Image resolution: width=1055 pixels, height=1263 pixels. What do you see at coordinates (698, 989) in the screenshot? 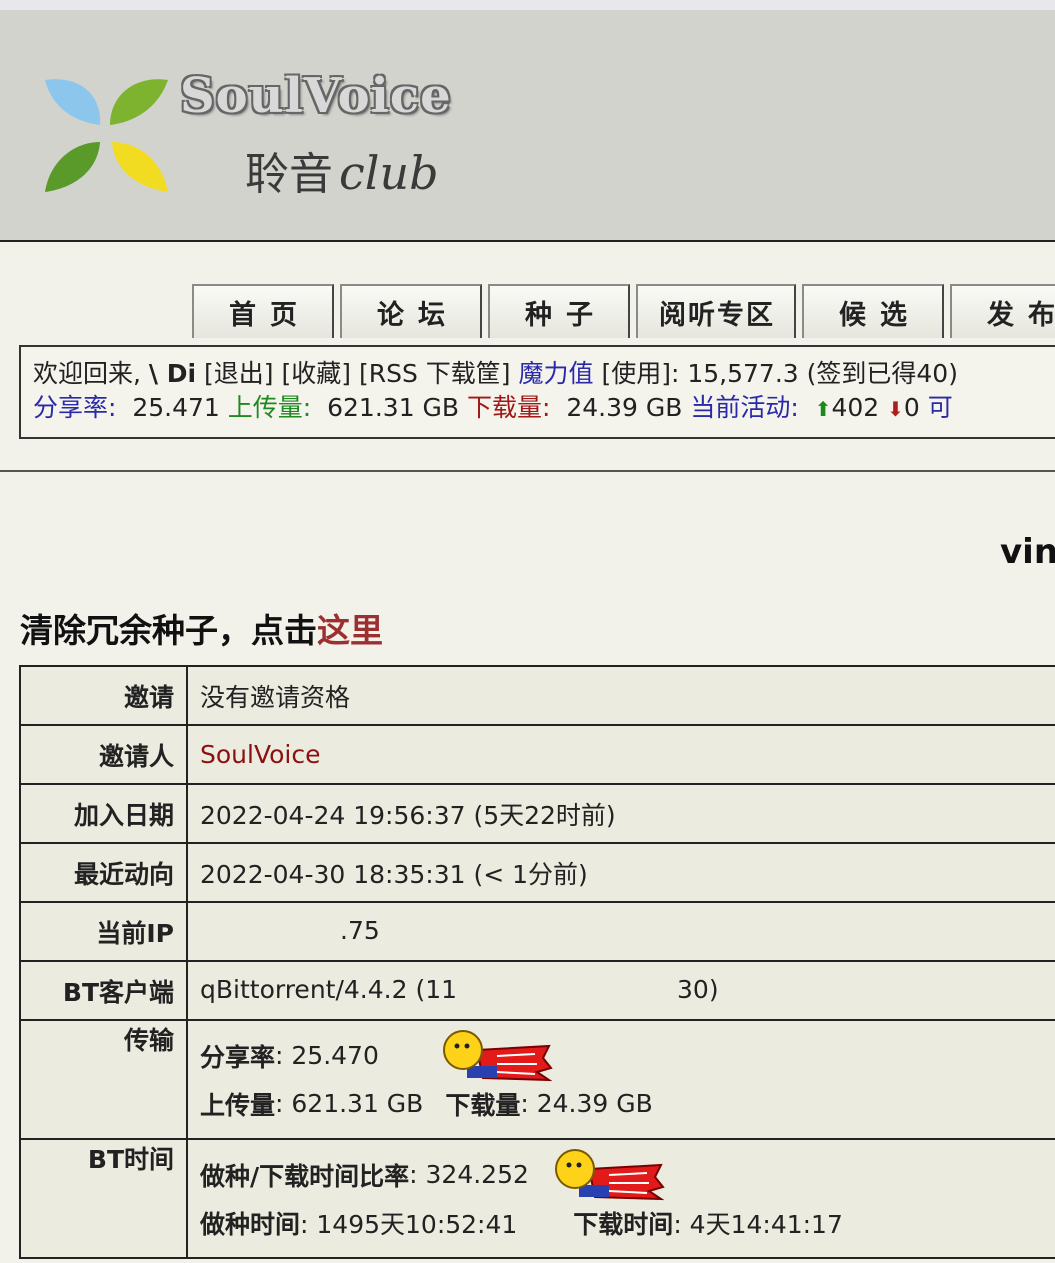
I see `client-value-end: 30)` at bounding box center [698, 989].